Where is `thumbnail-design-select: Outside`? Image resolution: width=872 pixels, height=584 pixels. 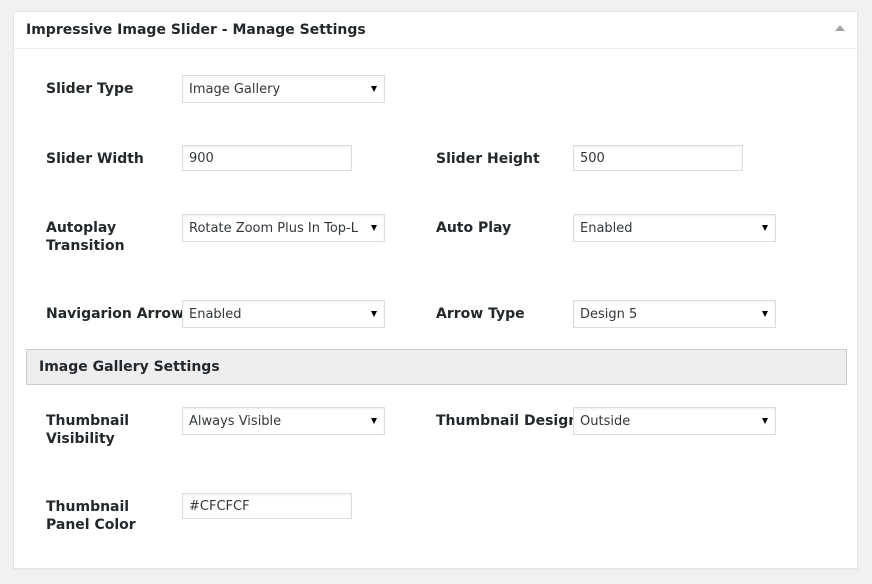
thumbnail-design-select: Outside is located at coordinates (674, 421).